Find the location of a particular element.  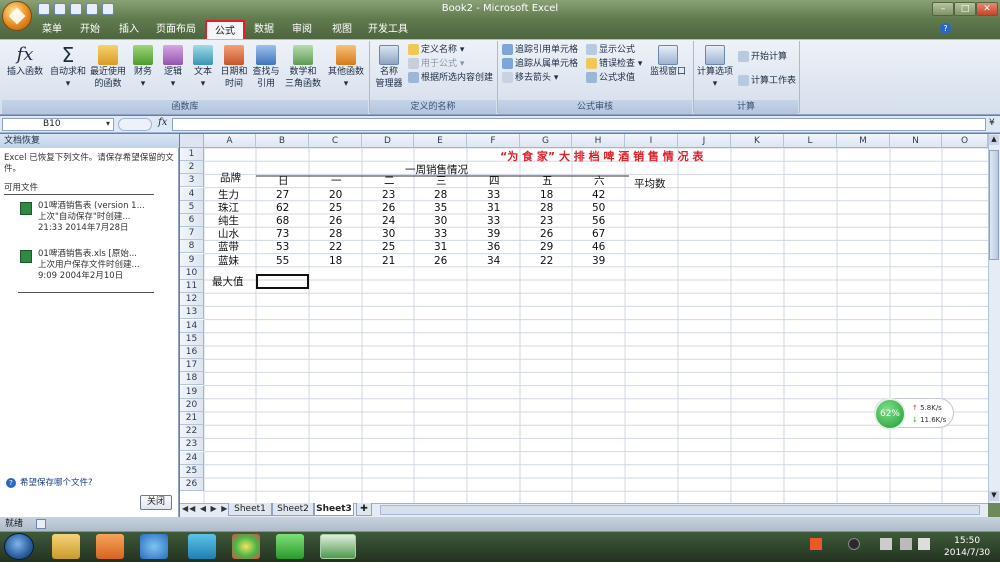

row-header-11: 11 is located at coordinates (192, 286).